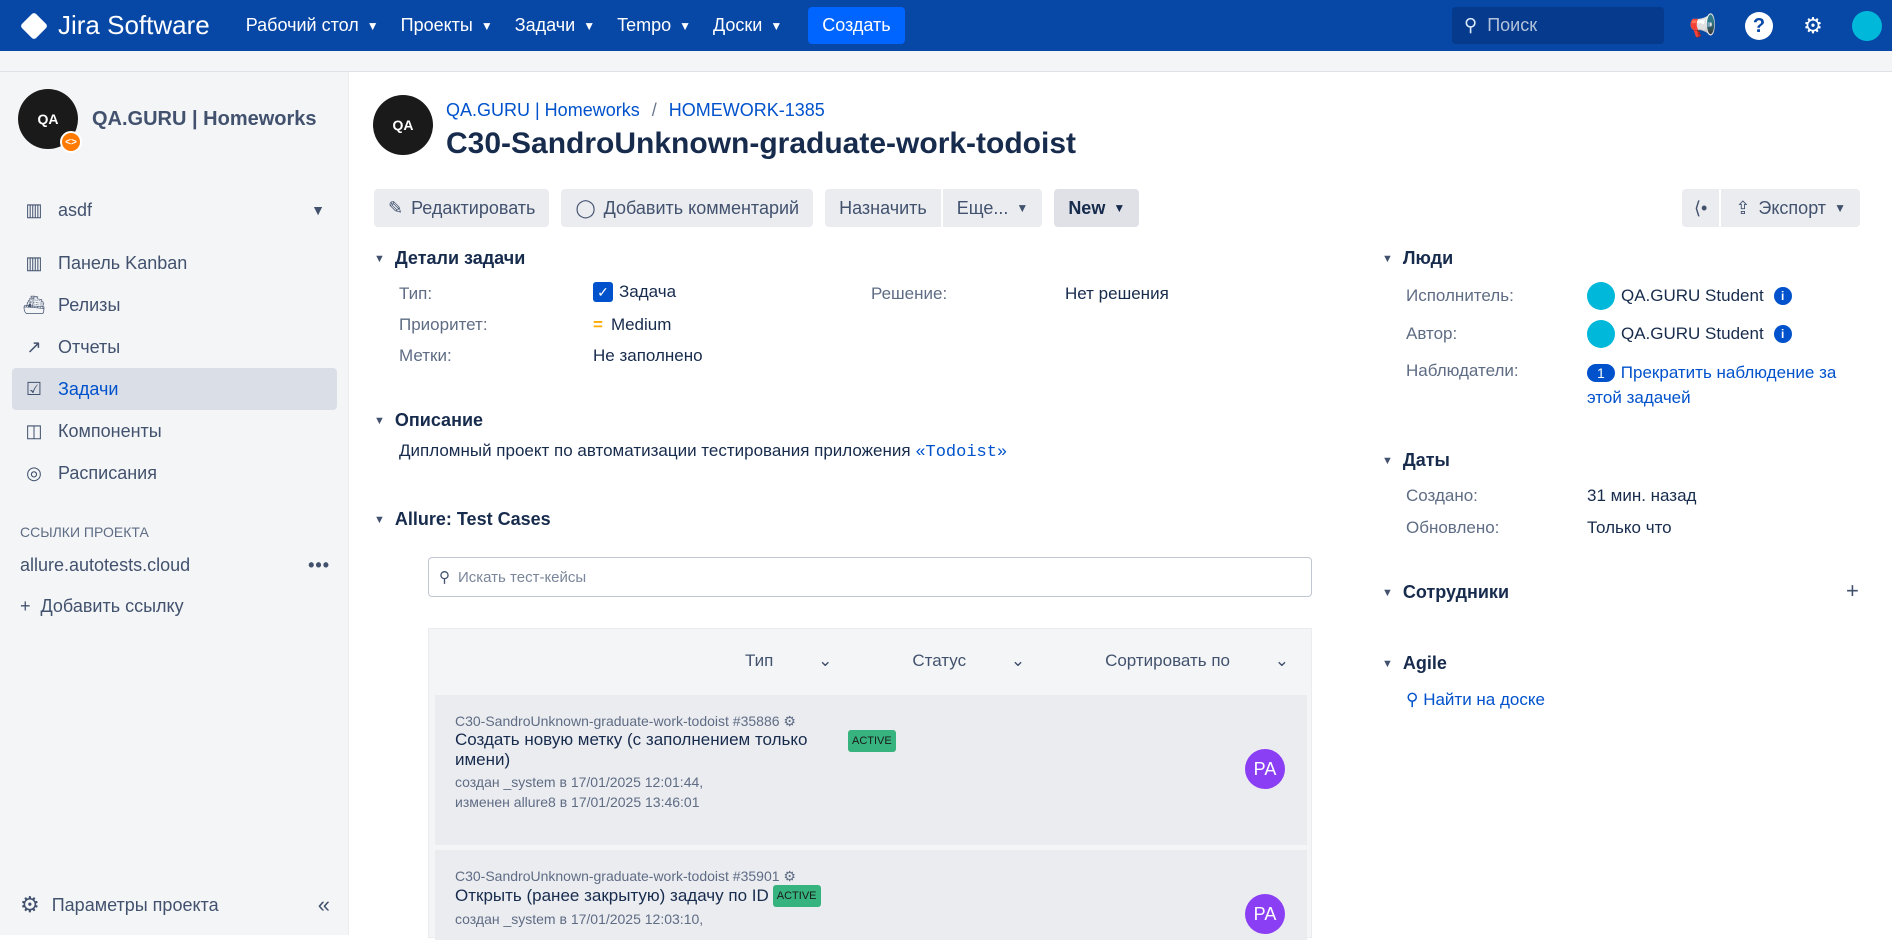 The width and height of the screenshot is (1892, 940). I want to click on project-name: QA.GURU | Homeworks, so click(204, 118).